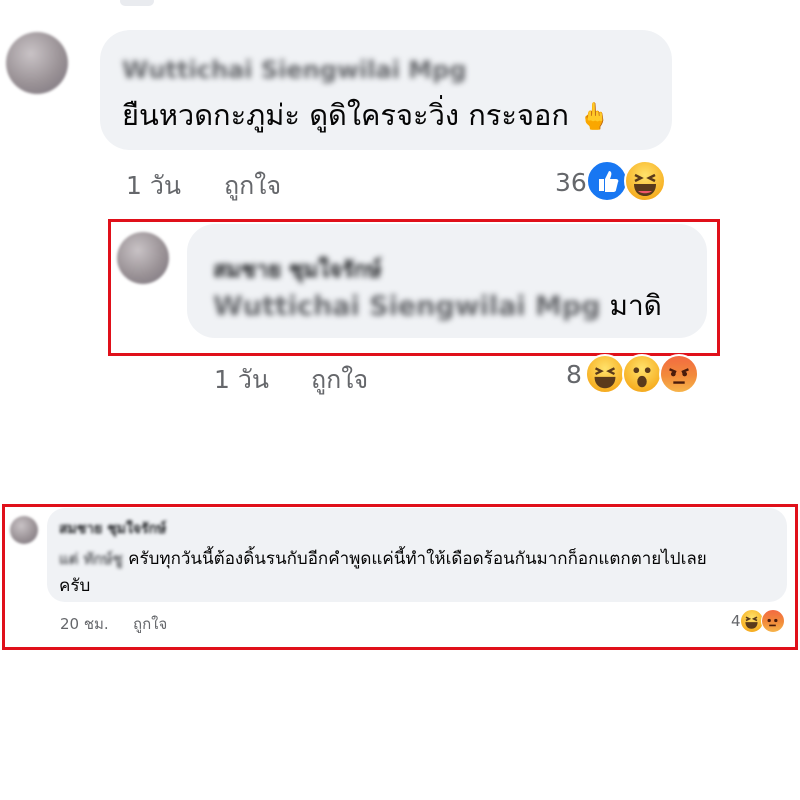 The height and width of the screenshot is (800, 800). Describe the element at coordinates (75, 586) in the screenshot. I see `comment-text-continued: ครับ` at that location.